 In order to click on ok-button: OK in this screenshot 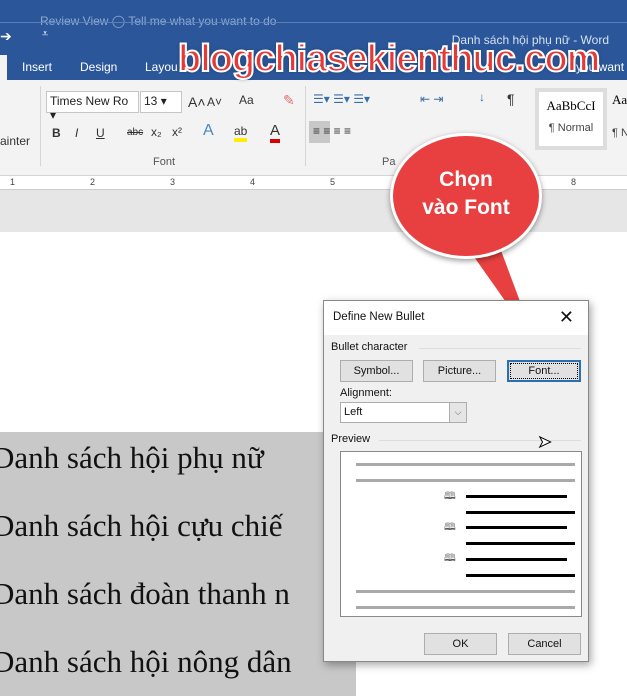, I will do `click(460, 644)`.